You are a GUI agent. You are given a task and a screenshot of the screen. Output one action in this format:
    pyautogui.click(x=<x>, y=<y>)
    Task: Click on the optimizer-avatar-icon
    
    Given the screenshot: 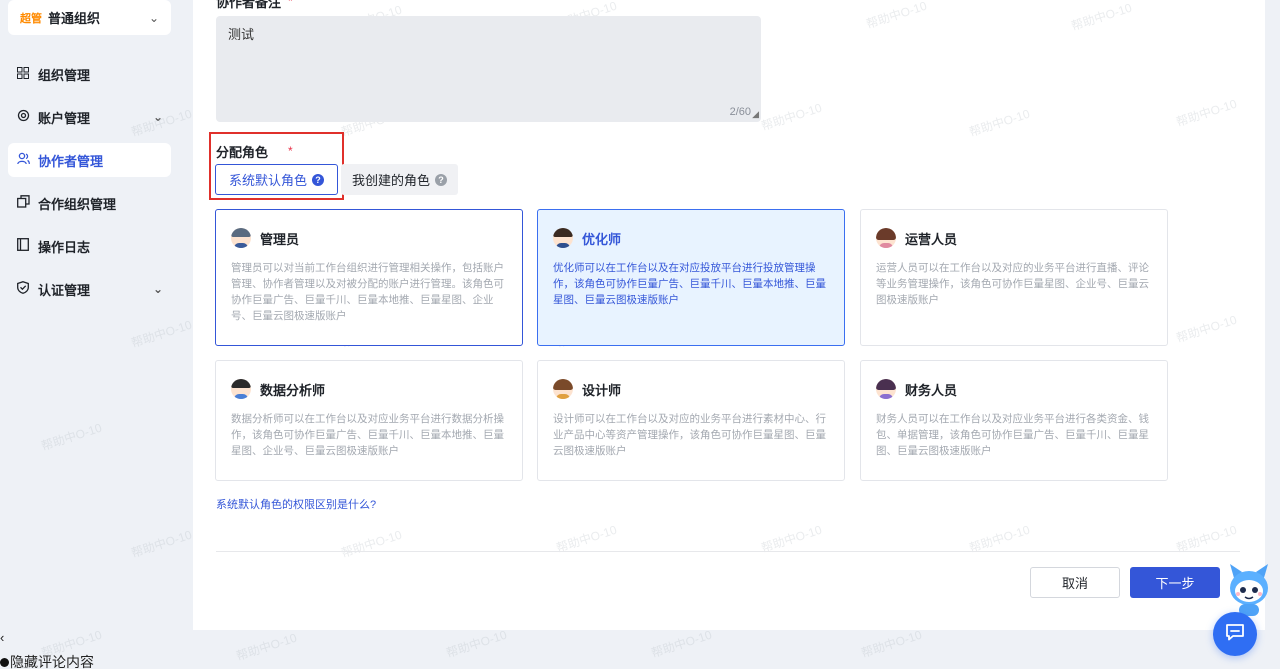 What is the action you would take?
    pyautogui.click(x=563, y=238)
    